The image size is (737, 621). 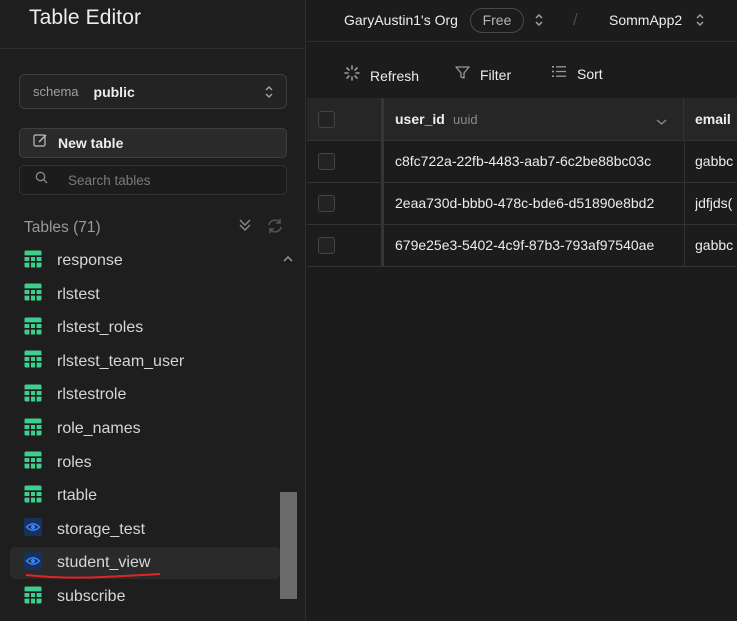 What do you see at coordinates (269, 94) in the screenshot?
I see `chevron-updown-icon` at bounding box center [269, 94].